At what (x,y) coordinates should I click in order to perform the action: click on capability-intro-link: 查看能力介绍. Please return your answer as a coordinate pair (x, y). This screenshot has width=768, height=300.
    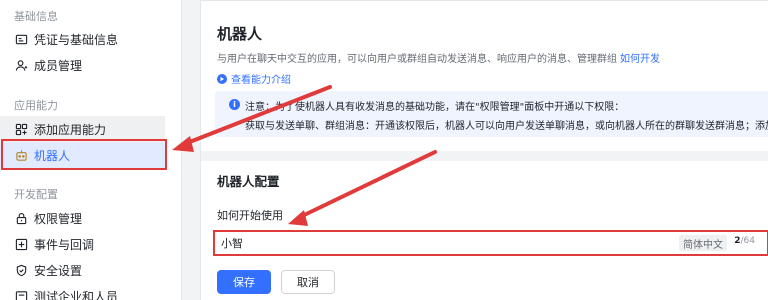
    Looking at the image, I should click on (254, 78).